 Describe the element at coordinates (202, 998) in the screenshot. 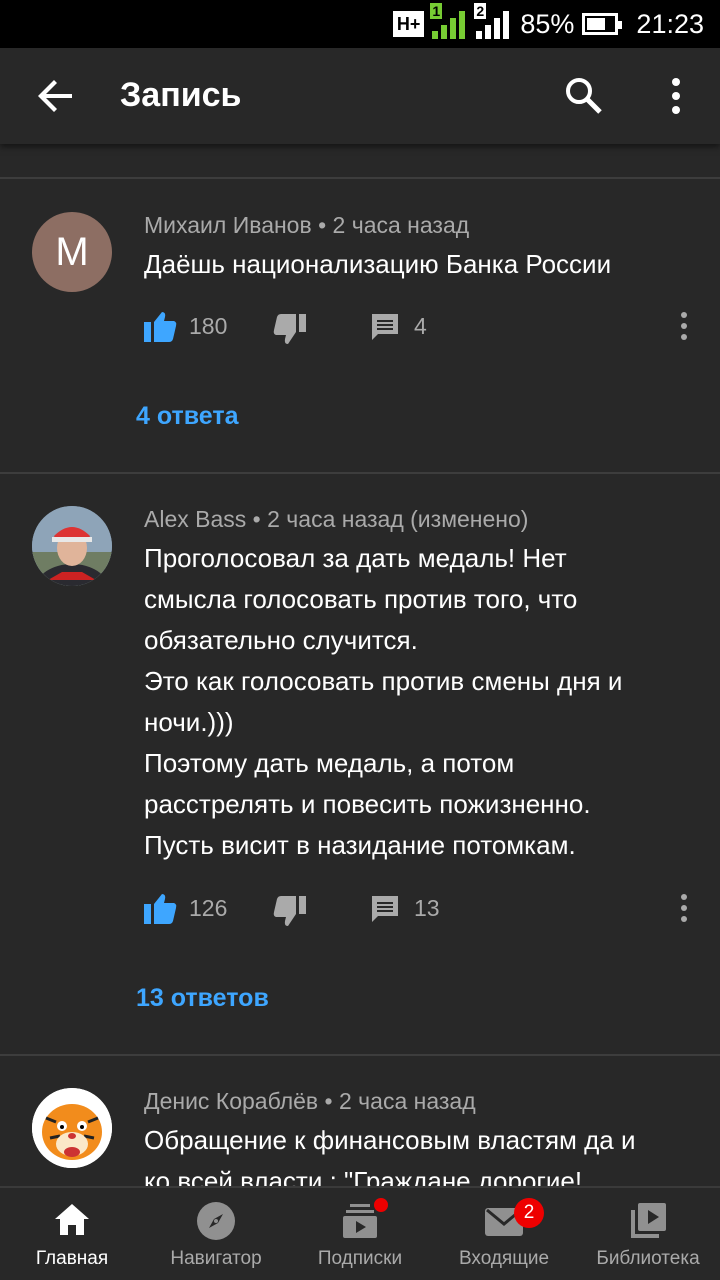

I see `view-replies-link: 13 ответов` at that location.